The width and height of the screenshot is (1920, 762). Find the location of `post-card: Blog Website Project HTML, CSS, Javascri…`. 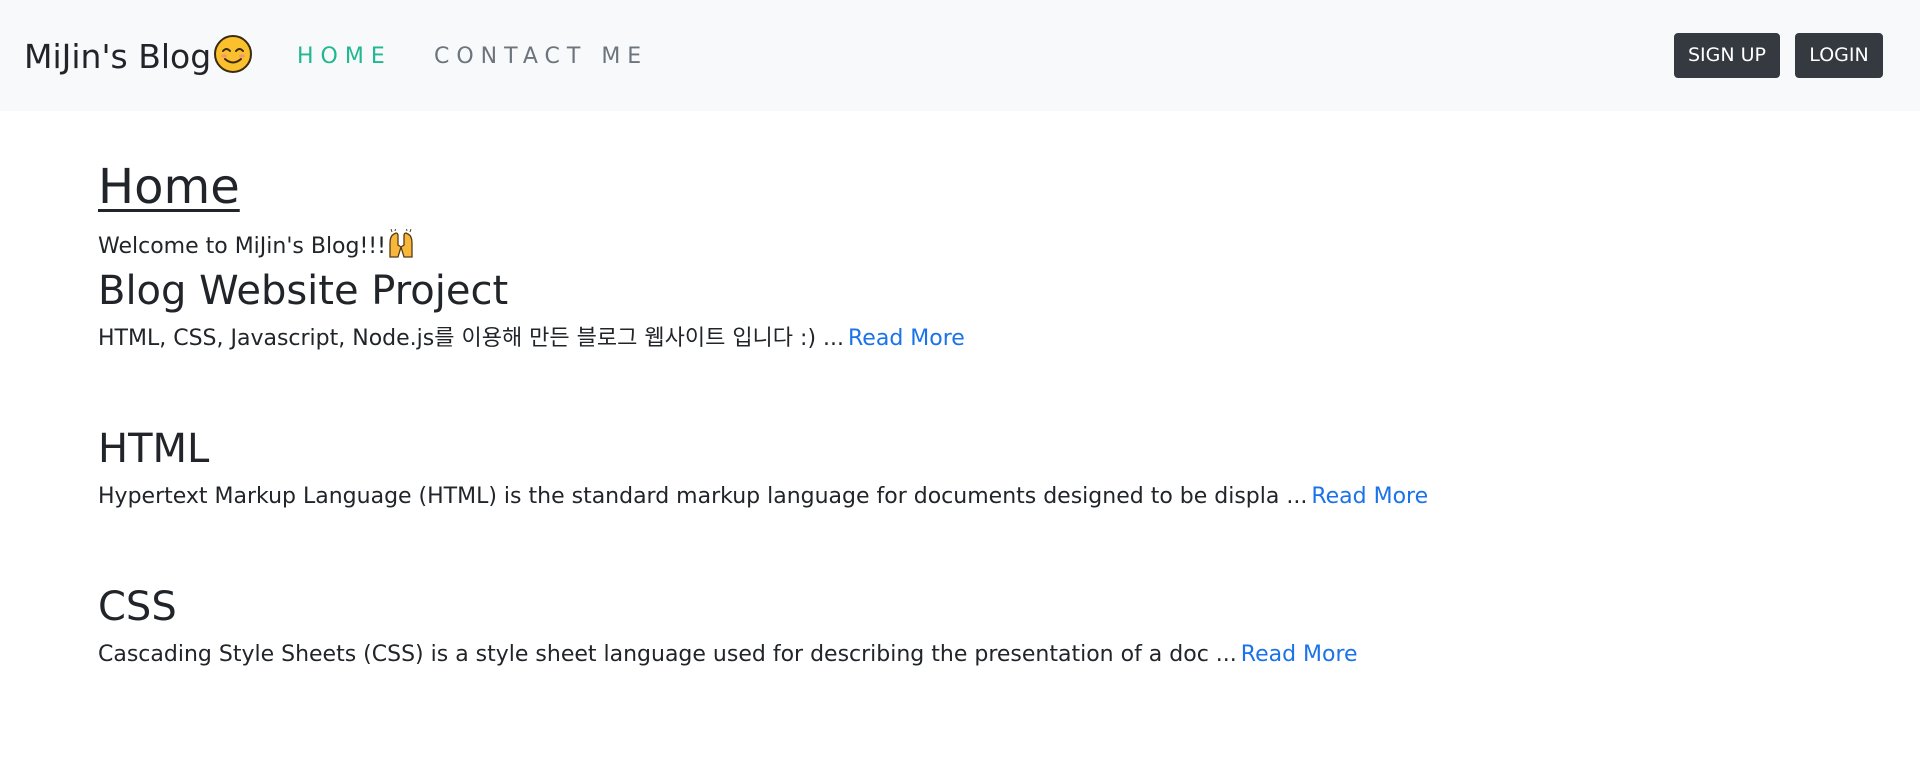

post-card: Blog Website Project HTML, CSS, Javascri… is located at coordinates (948, 310).